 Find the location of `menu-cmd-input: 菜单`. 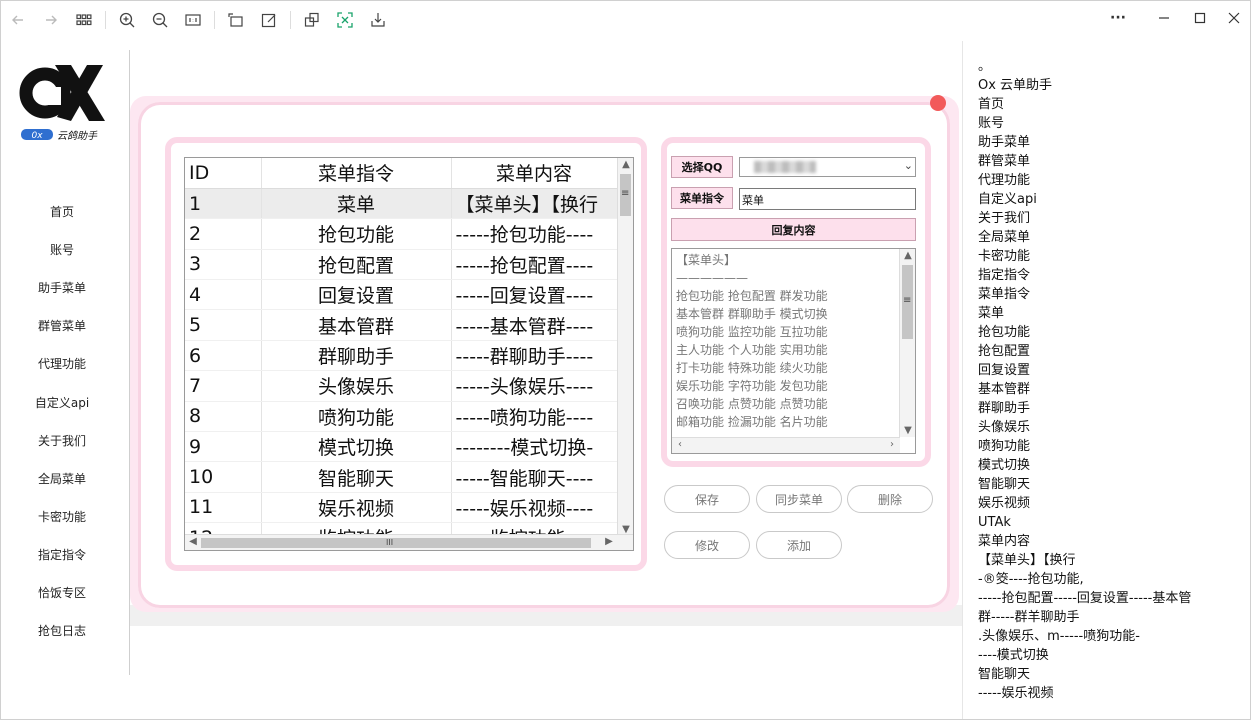

menu-cmd-input: 菜单 is located at coordinates (827, 199).